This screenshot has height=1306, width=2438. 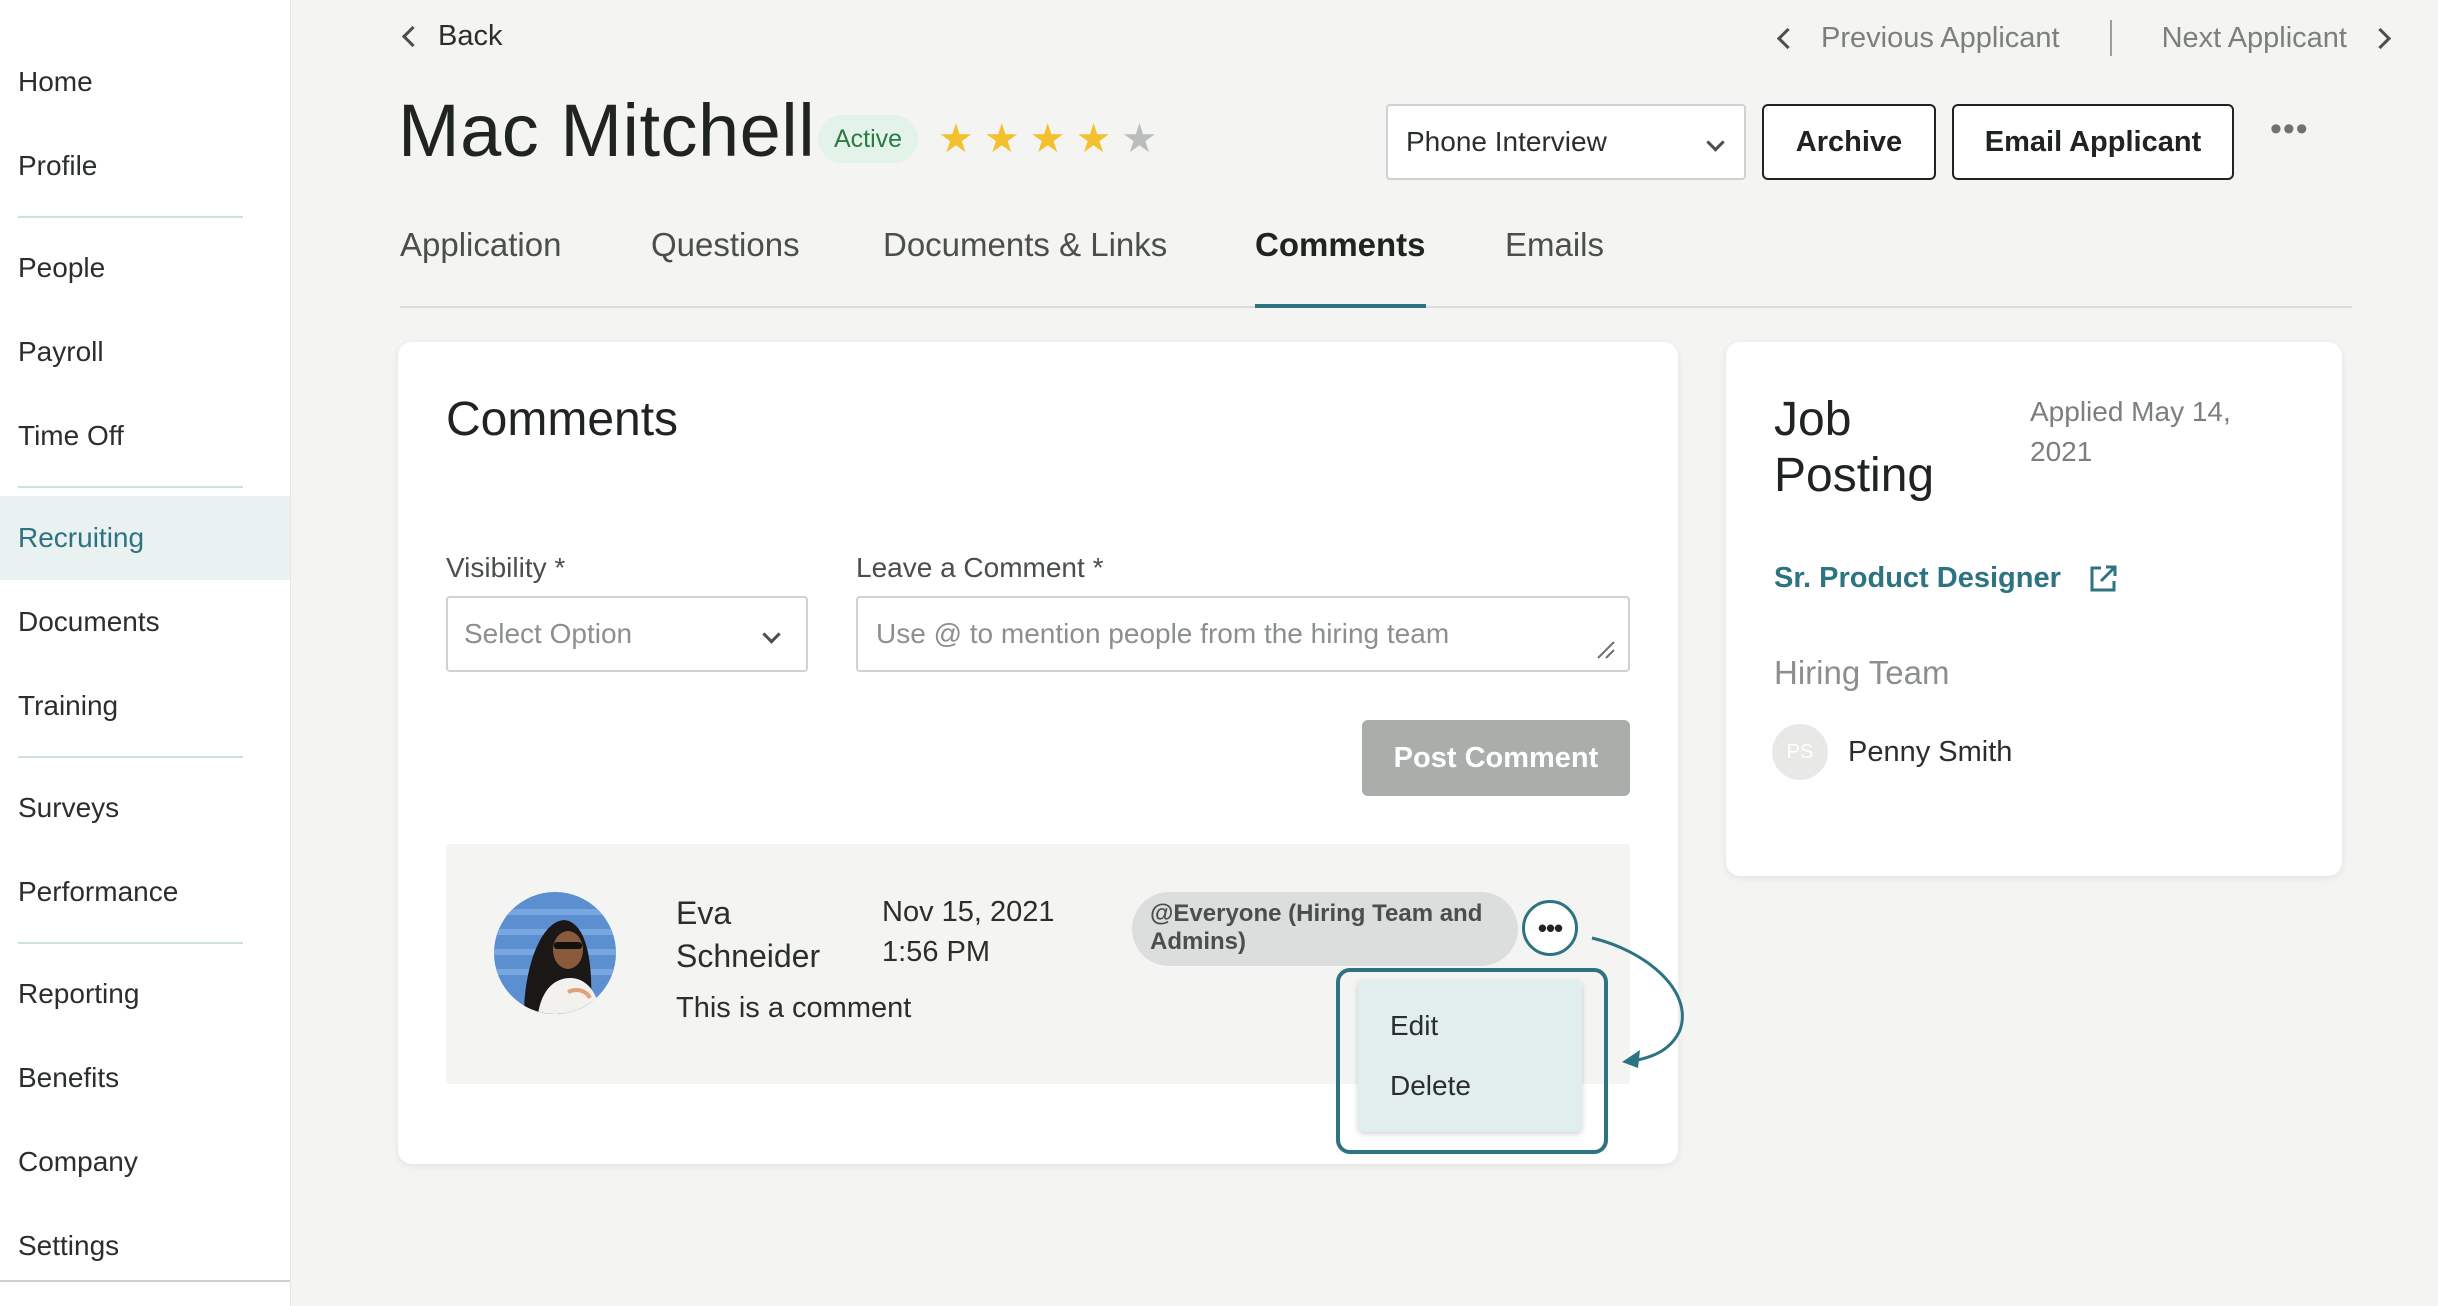 I want to click on applied-date: Applied May 14, 2021, so click(x=2130, y=431).